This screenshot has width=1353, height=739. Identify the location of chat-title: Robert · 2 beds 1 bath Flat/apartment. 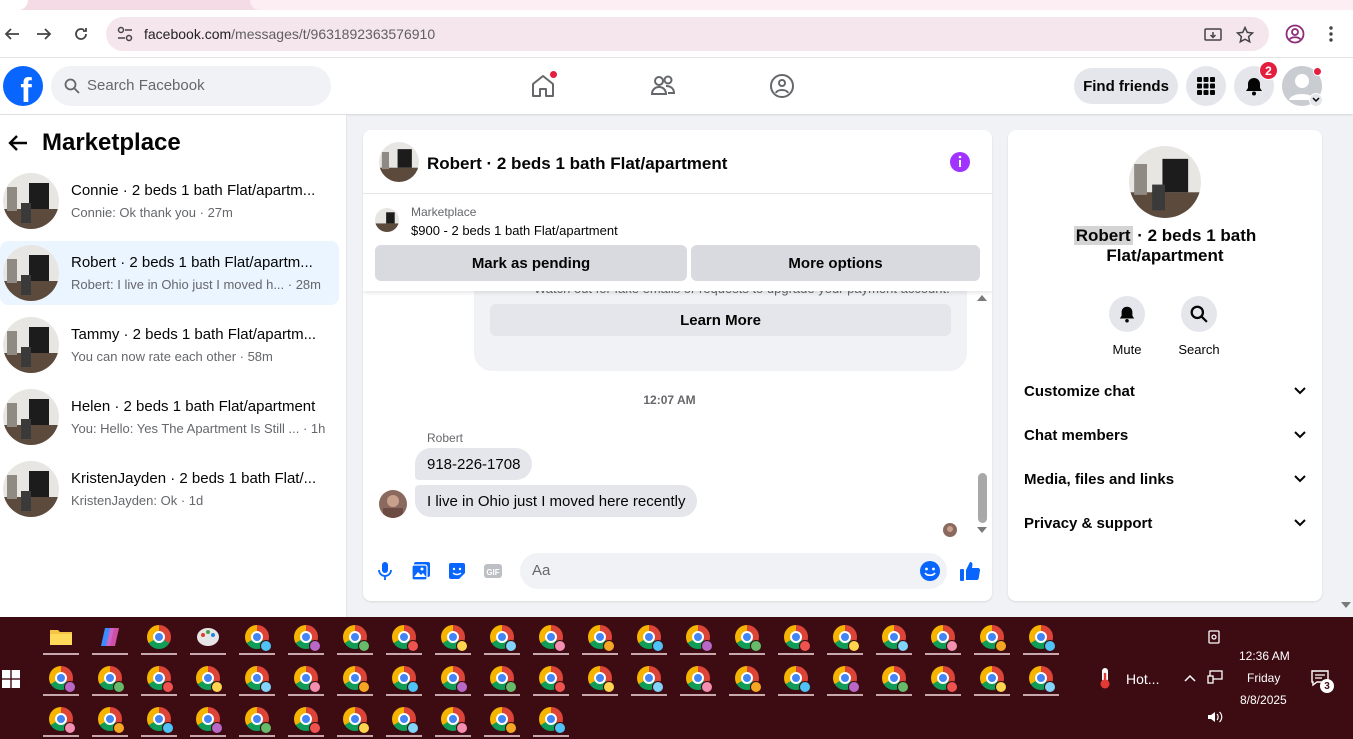
(577, 164).